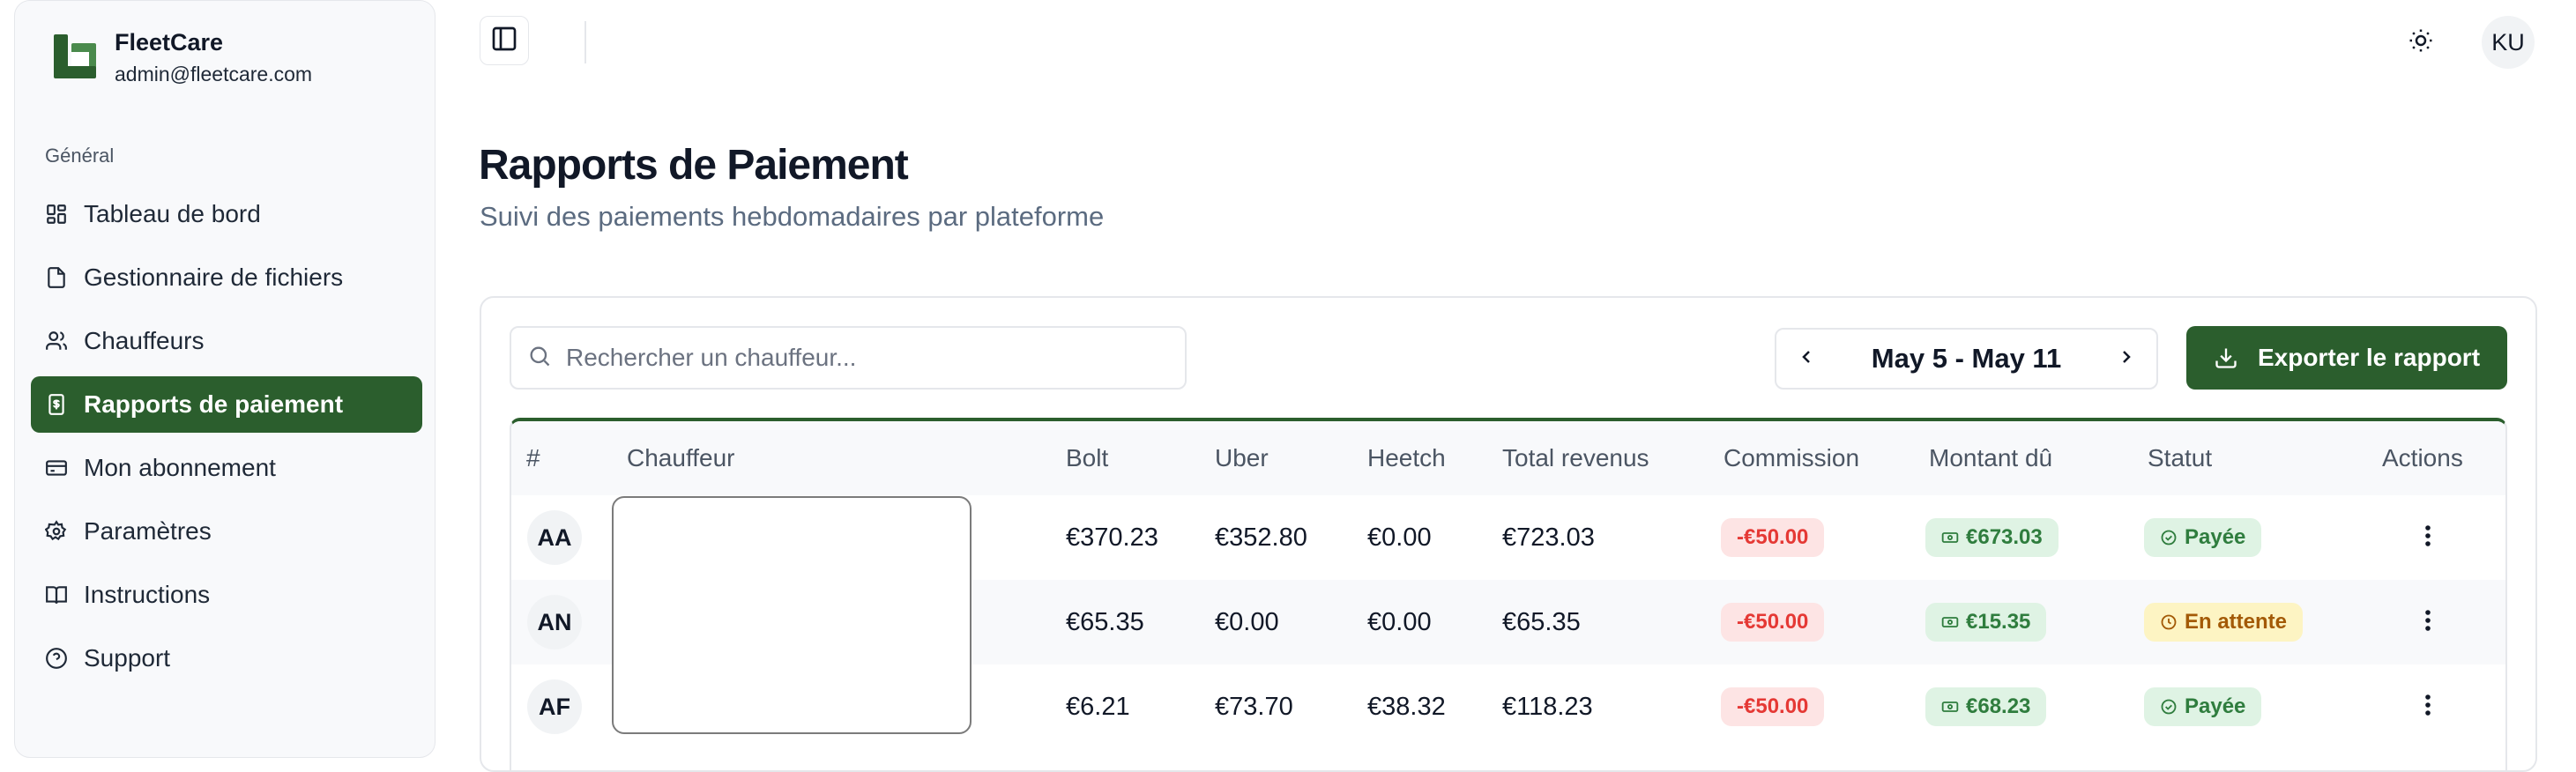 The height and width of the screenshot is (772, 2576). Describe the element at coordinates (1407, 457) in the screenshot. I see `column-header: Heetch` at that location.